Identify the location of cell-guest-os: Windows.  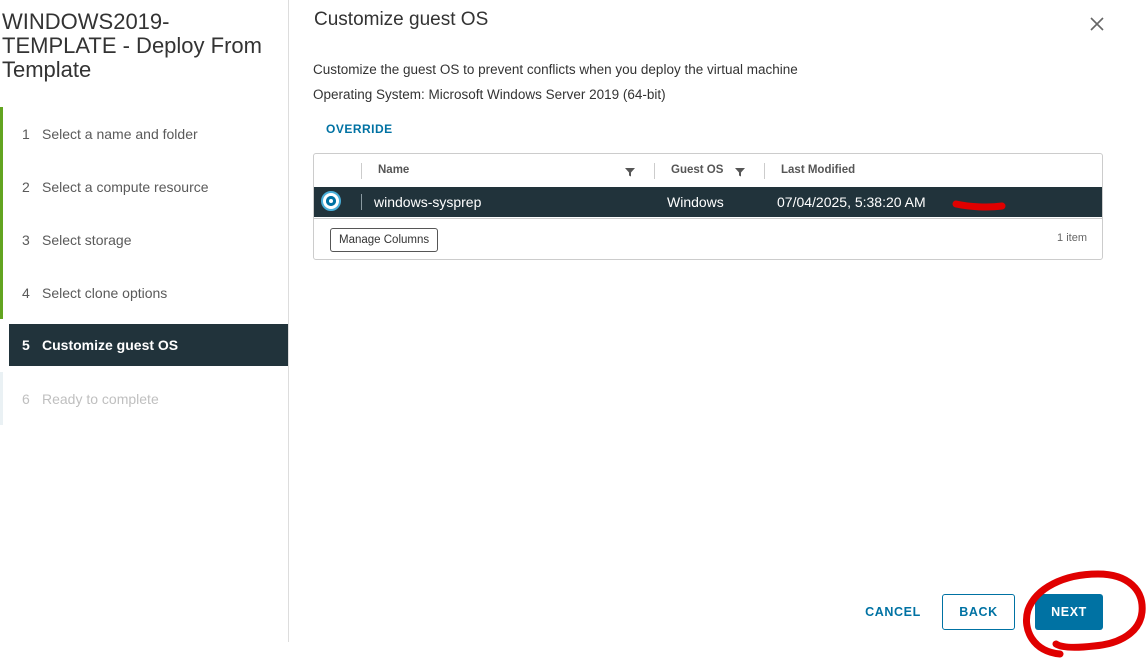
(695, 202).